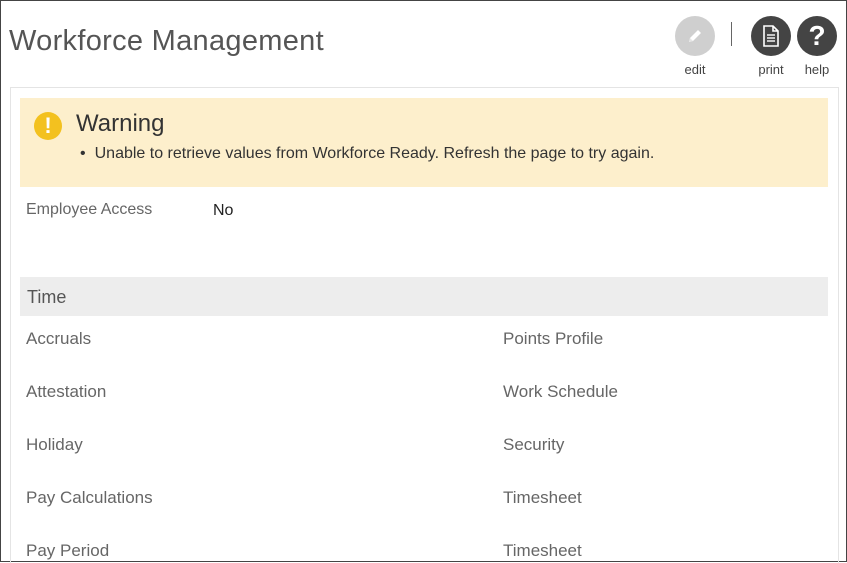 This screenshot has width=847, height=563. I want to click on time-item-points-profile: Points Profile, so click(553, 338).